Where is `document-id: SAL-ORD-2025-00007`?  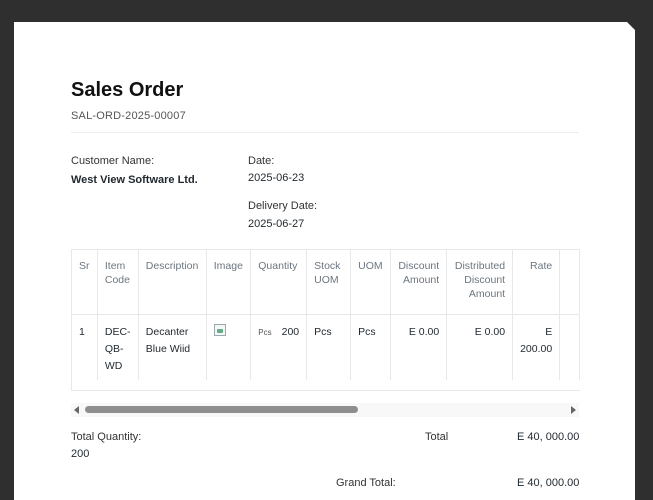
document-id: SAL-ORD-2025-00007 is located at coordinates (128, 116).